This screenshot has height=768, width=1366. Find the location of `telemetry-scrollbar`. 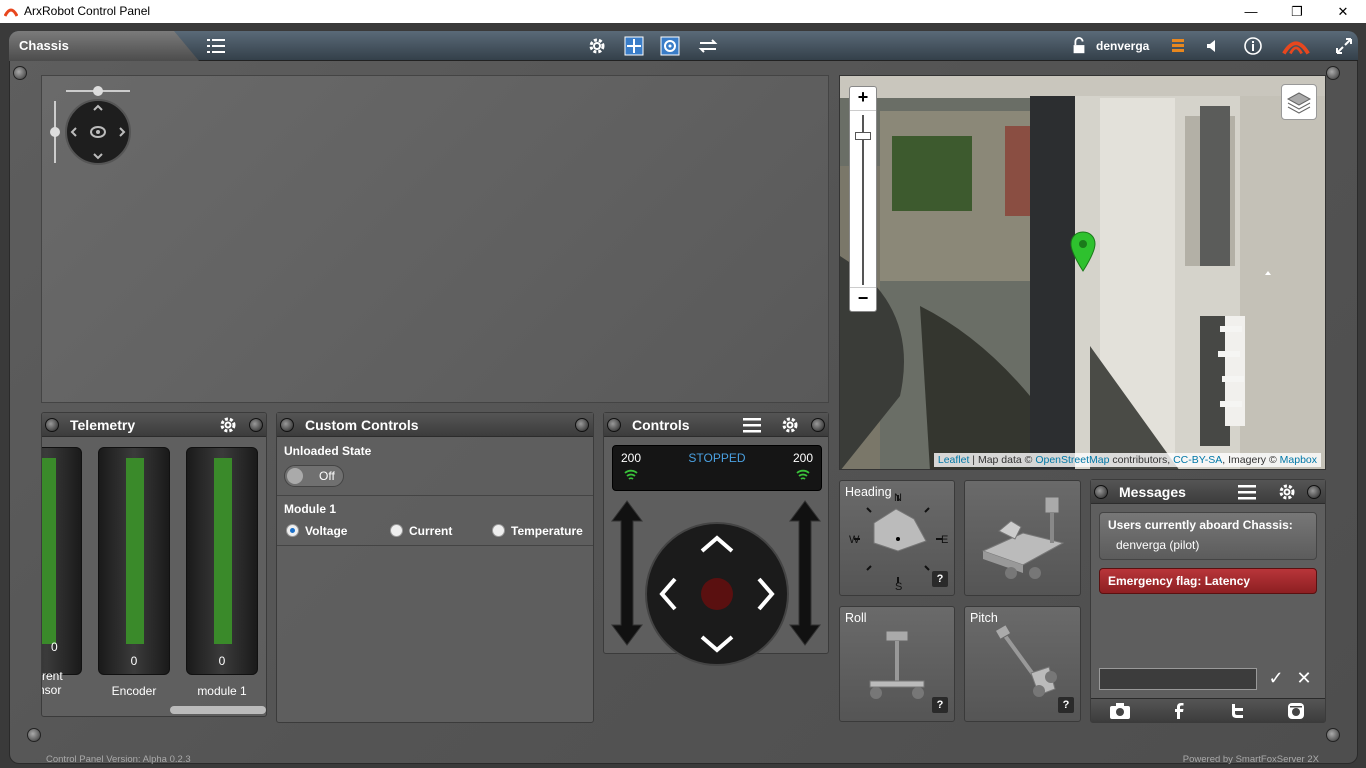

telemetry-scrollbar is located at coordinates (218, 710).